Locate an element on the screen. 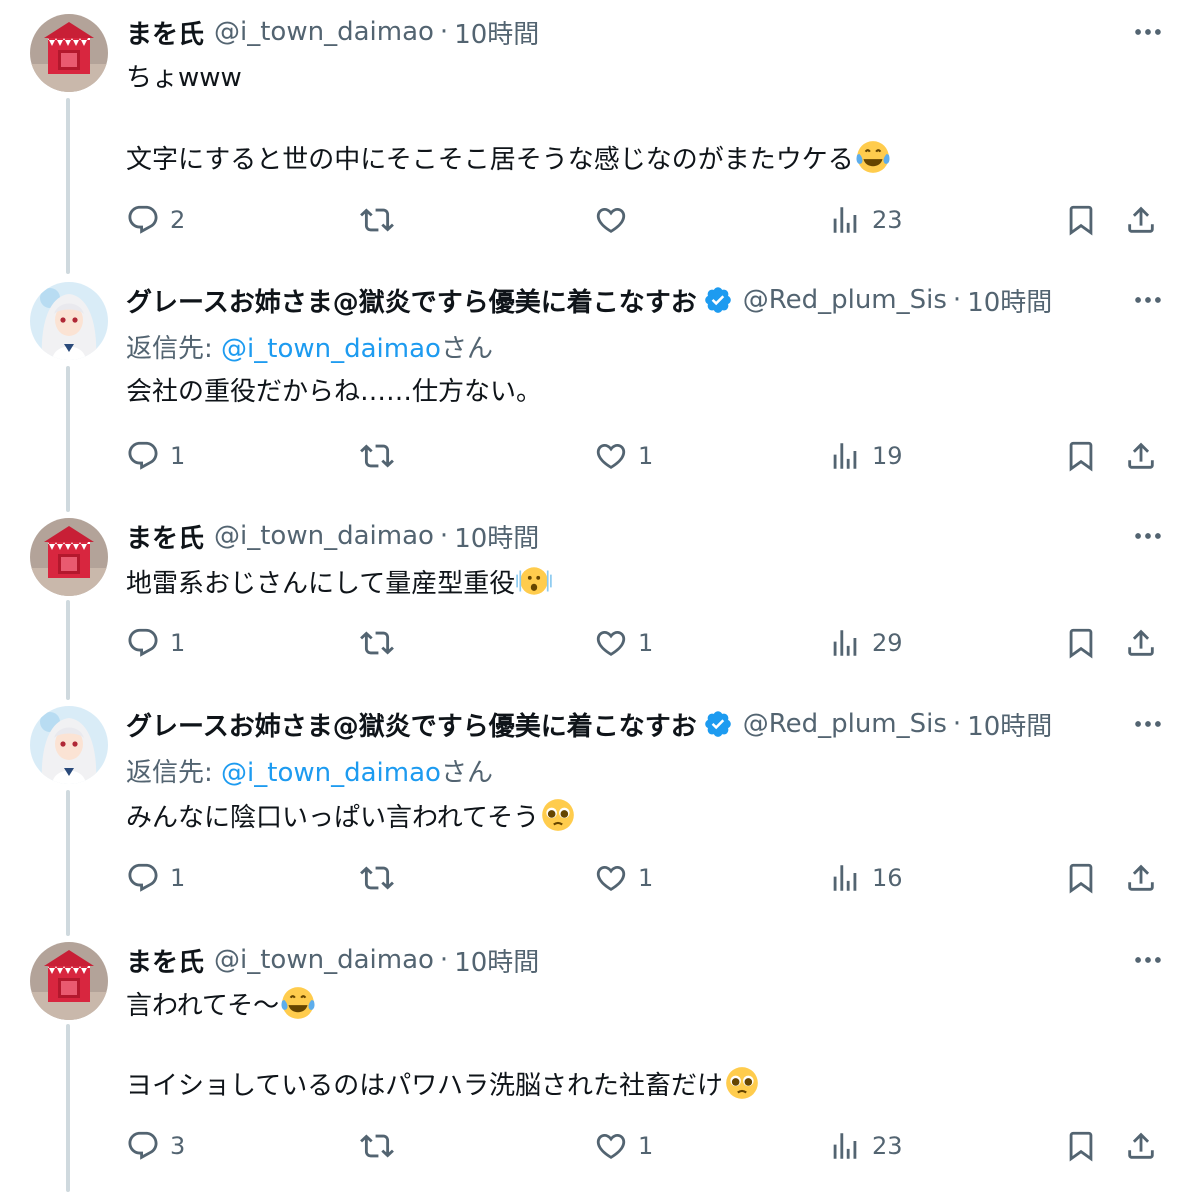 The image size is (1192, 1192). views-button: 19 is located at coordinates (865, 456).